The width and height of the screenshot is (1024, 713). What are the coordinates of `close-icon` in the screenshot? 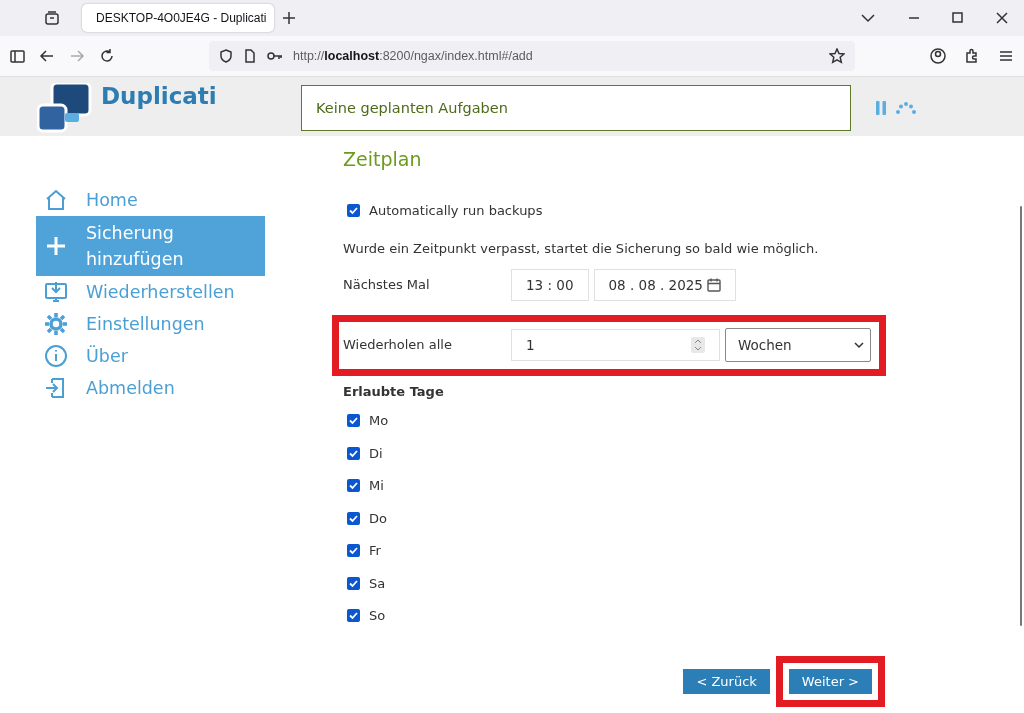 It's located at (1002, 18).